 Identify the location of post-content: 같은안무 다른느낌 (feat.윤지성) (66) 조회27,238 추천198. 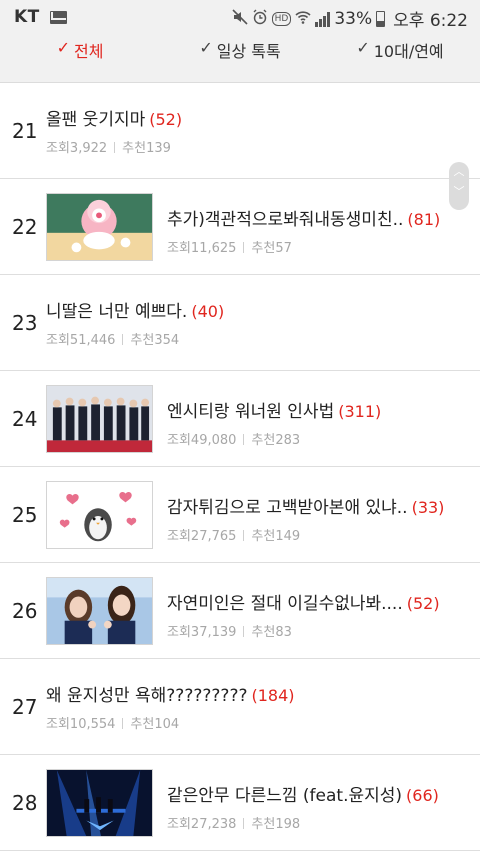
(316, 806).